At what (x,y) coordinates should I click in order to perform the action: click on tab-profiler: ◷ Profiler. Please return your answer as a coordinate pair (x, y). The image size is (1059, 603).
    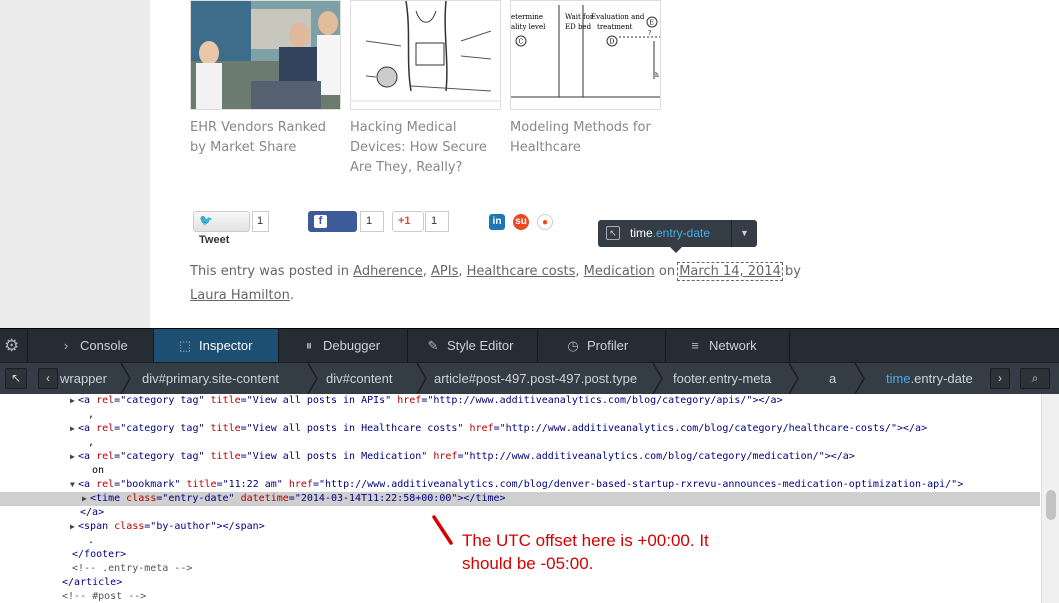
    Looking at the image, I should click on (602, 345).